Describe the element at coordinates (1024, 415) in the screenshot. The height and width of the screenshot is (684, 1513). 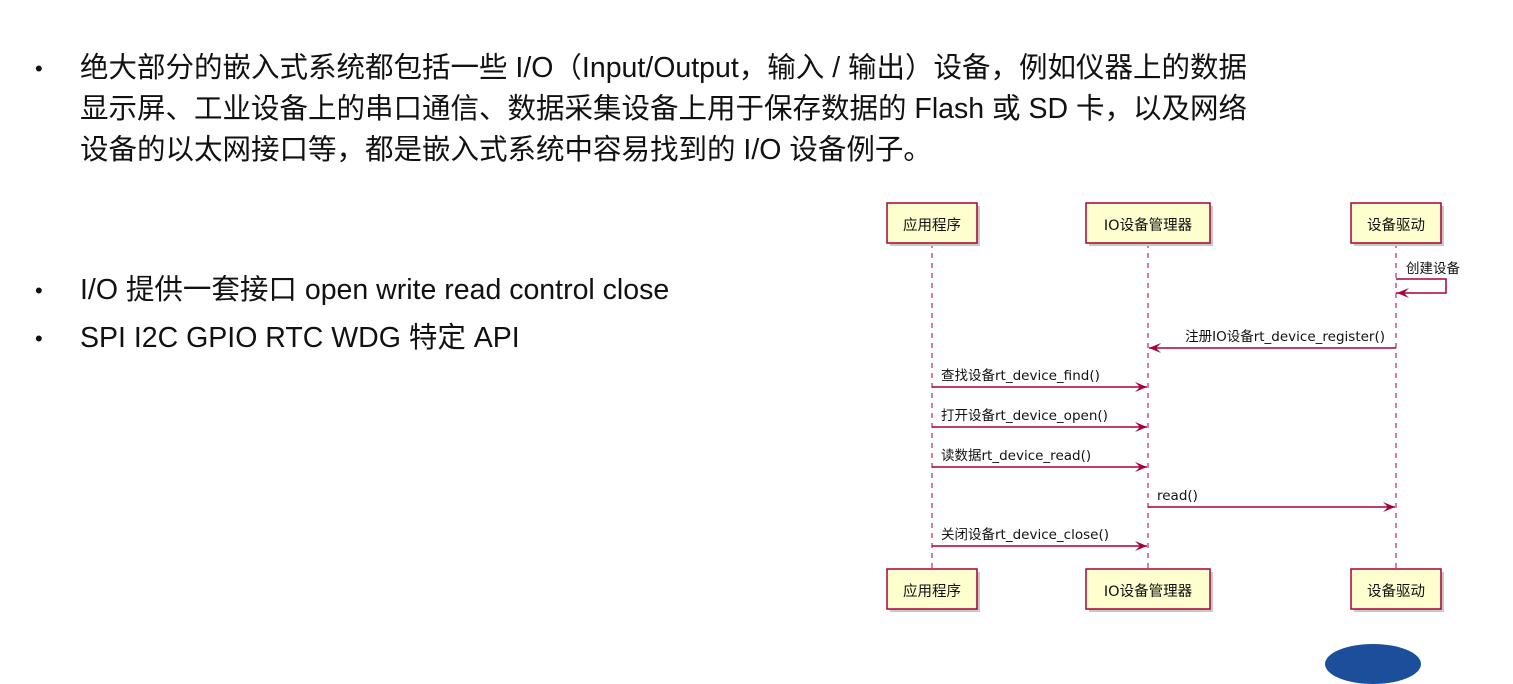
I see `message-label: 打开设备rt_device_open()` at that location.